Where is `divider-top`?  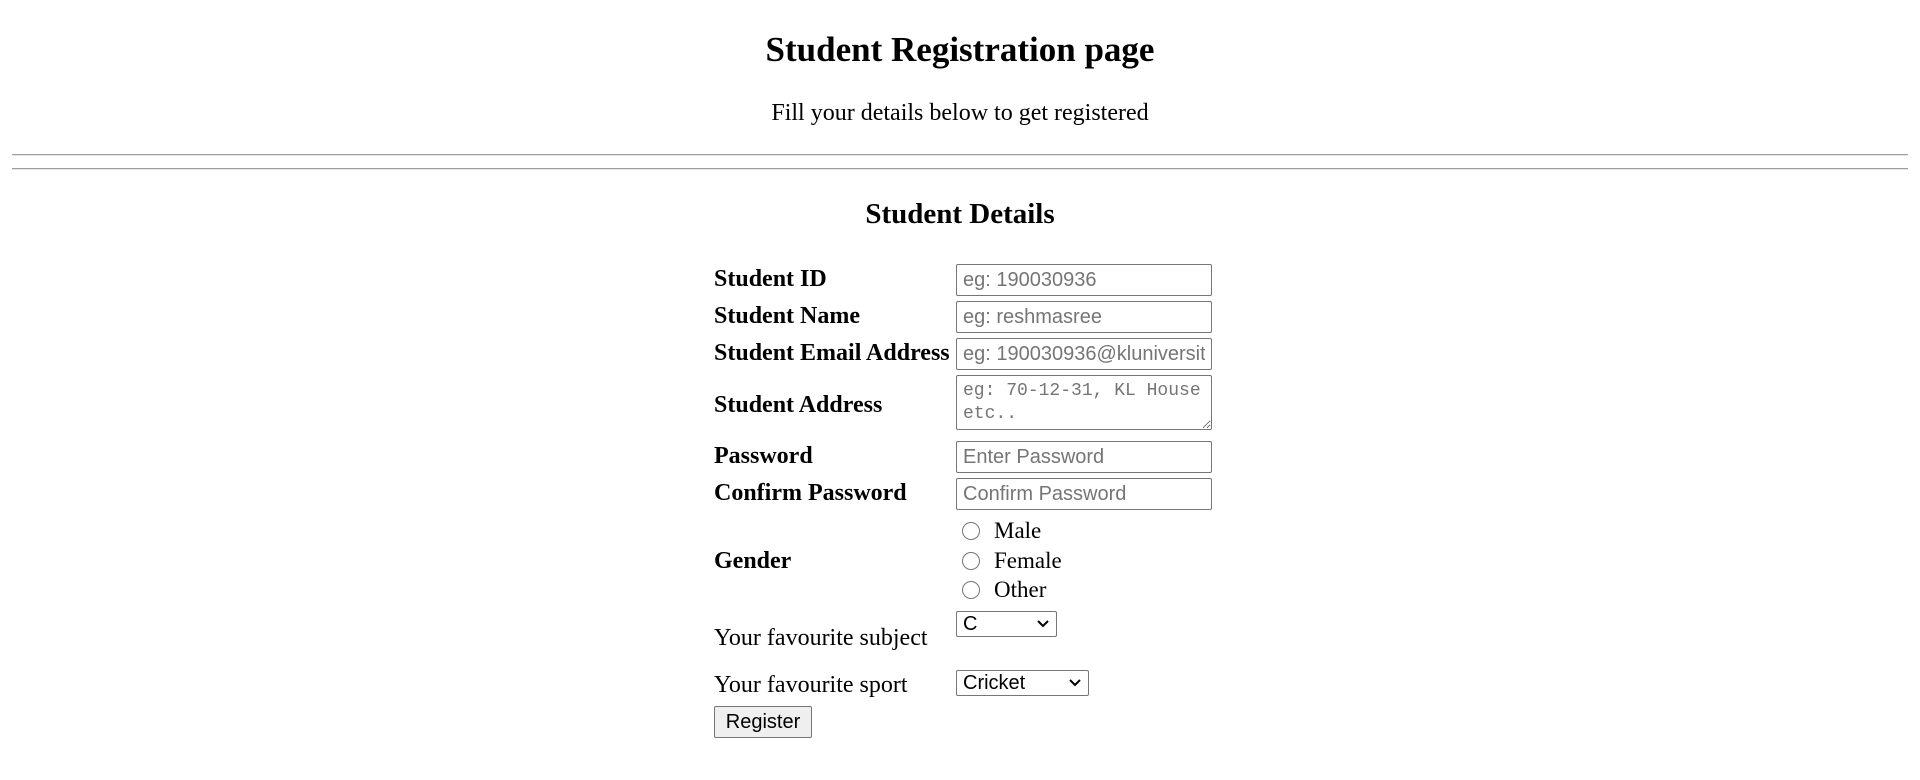
divider-top is located at coordinates (960, 155).